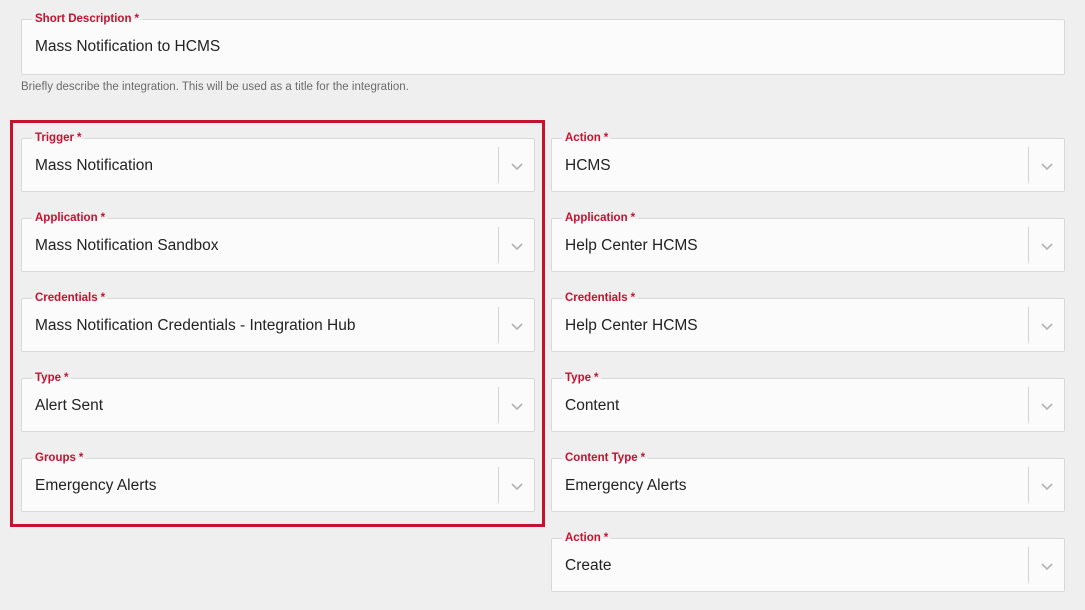  Describe the element at coordinates (808, 161) in the screenshot. I see `action-select: Action * HCMS` at that location.